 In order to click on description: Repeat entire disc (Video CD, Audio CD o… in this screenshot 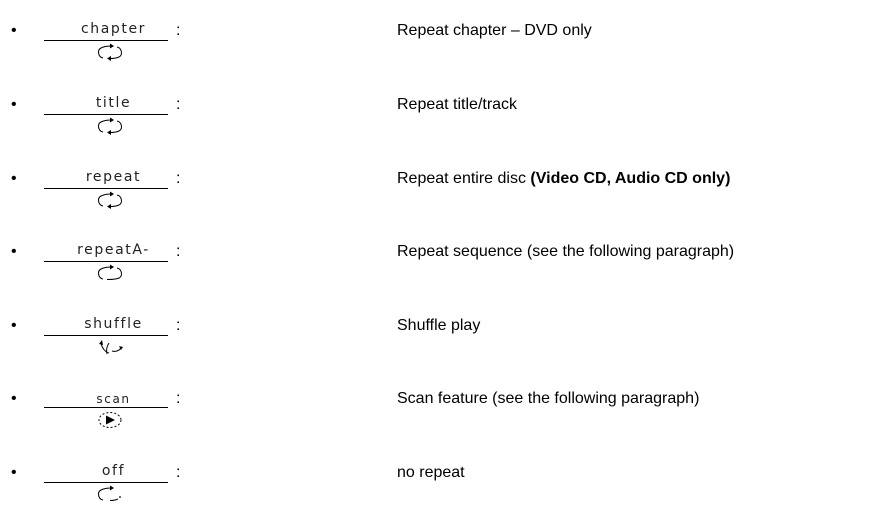, I will do `click(563, 179)`.